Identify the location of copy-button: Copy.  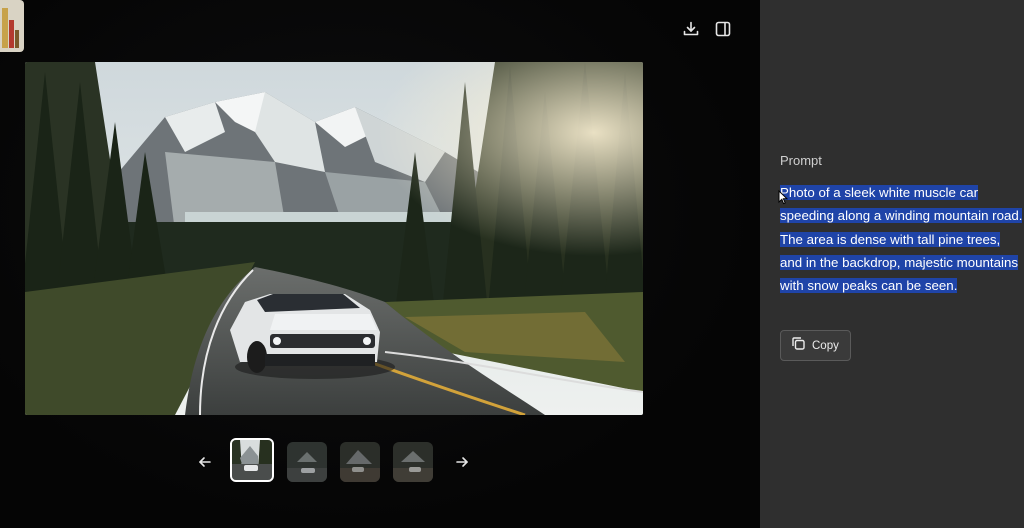
(815, 345).